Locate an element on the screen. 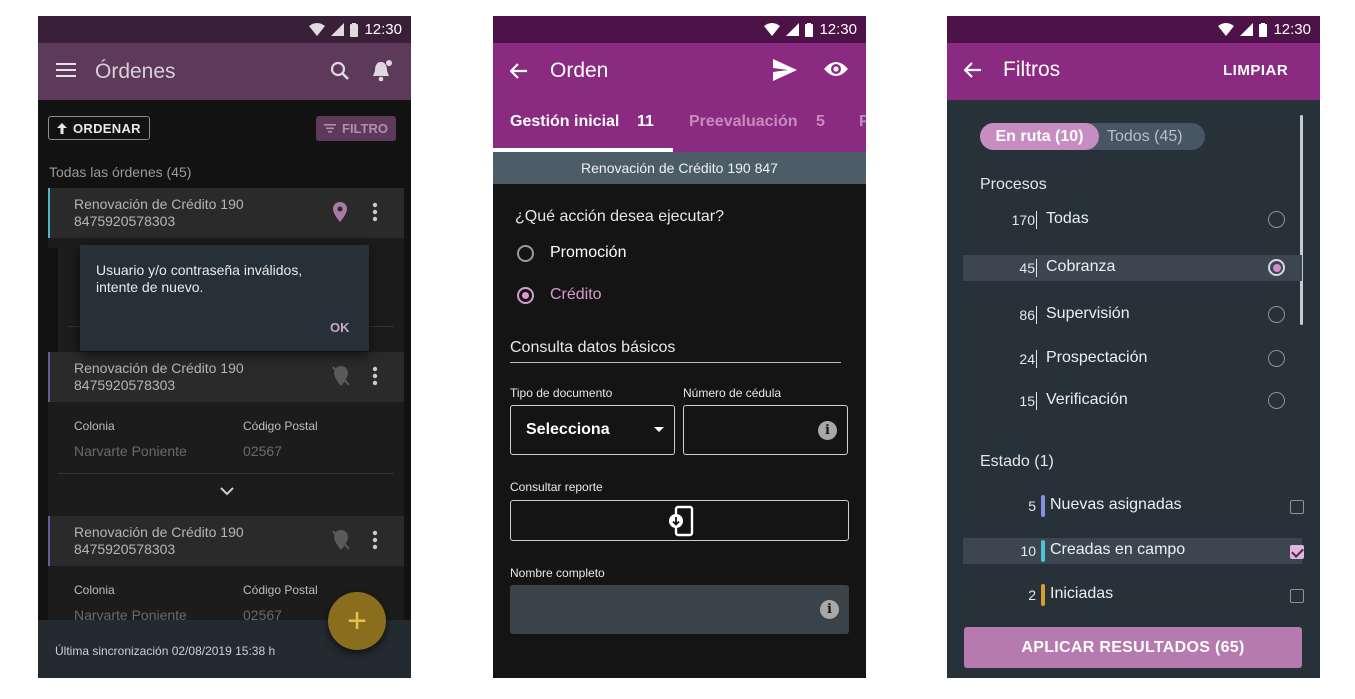 Image resolution: width=1355 pixels, height=699 pixels. status-label: Creadas en campo is located at coordinates (1118, 549).